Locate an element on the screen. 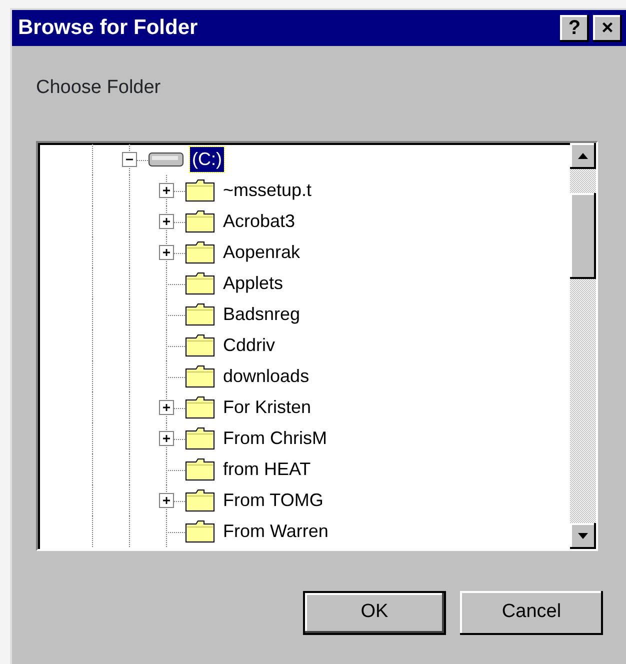 The width and height of the screenshot is (626, 664). scroll-down-button is located at coordinates (583, 535).